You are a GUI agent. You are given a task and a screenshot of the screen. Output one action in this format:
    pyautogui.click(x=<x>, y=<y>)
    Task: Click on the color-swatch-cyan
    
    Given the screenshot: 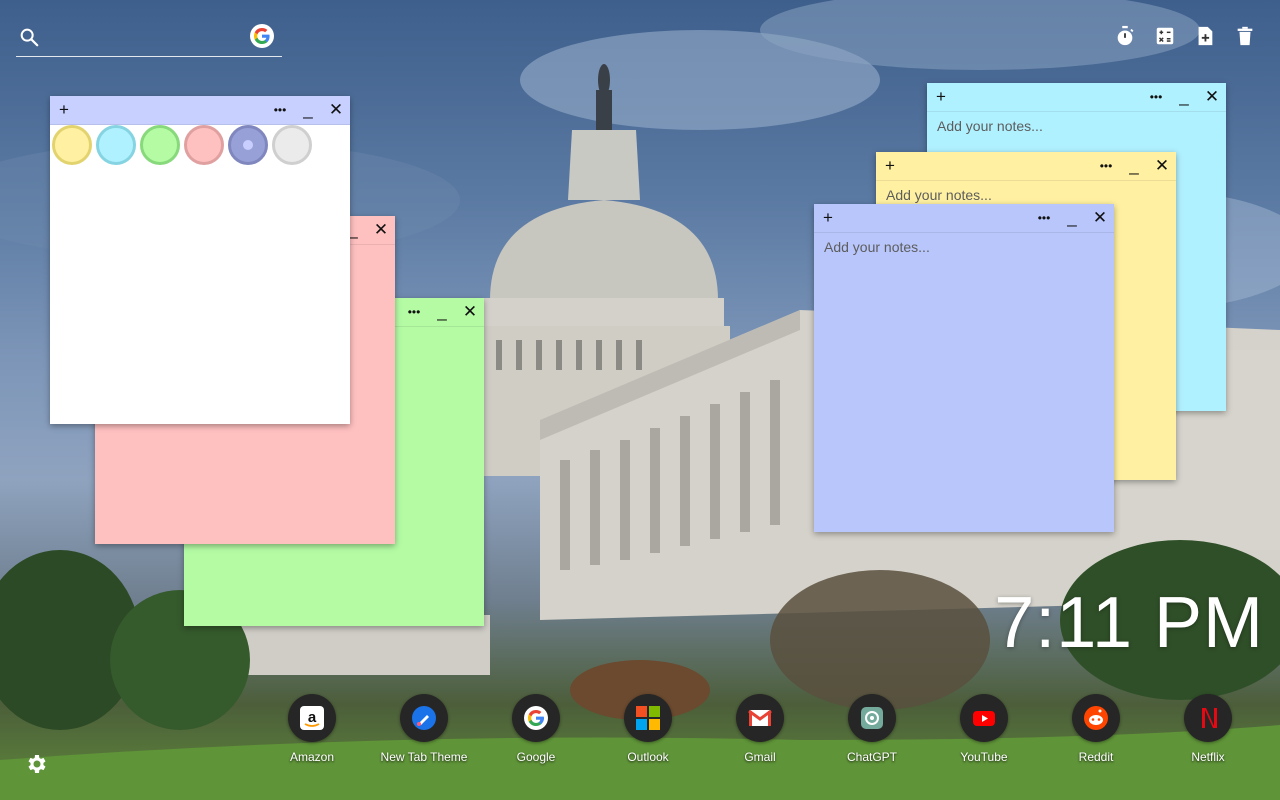 What is the action you would take?
    pyautogui.click(x=116, y=145)
    